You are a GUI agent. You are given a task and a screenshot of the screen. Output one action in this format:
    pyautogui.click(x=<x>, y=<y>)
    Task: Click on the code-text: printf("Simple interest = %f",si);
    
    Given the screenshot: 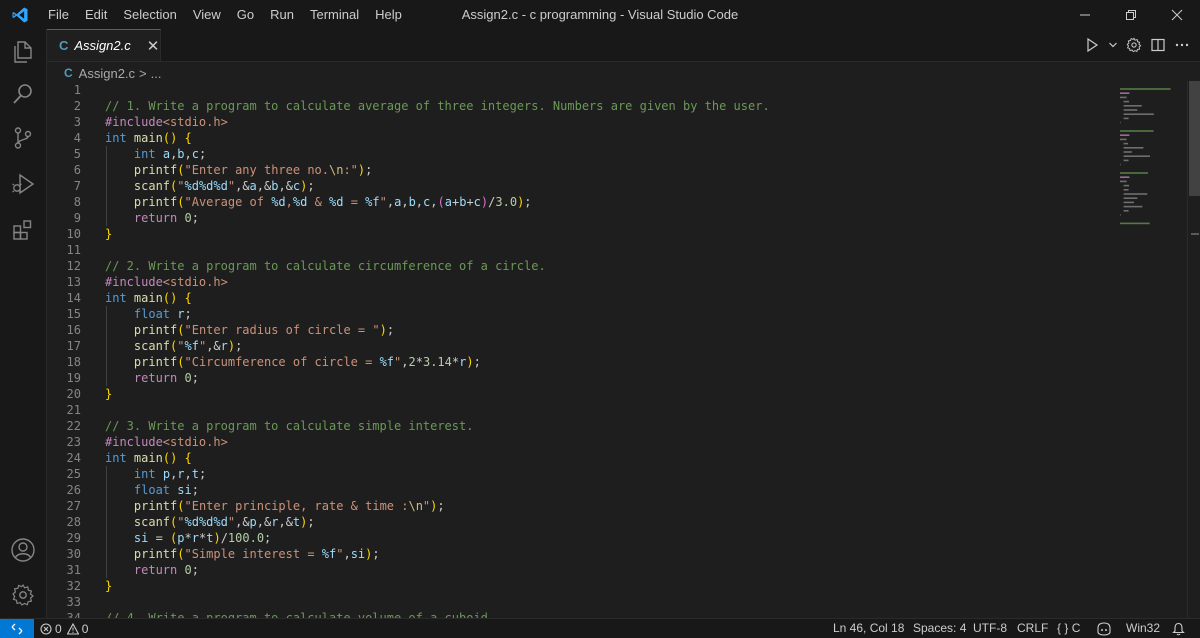 What is the action you would take?
    pyautogui.click(x=256, y=554)
    